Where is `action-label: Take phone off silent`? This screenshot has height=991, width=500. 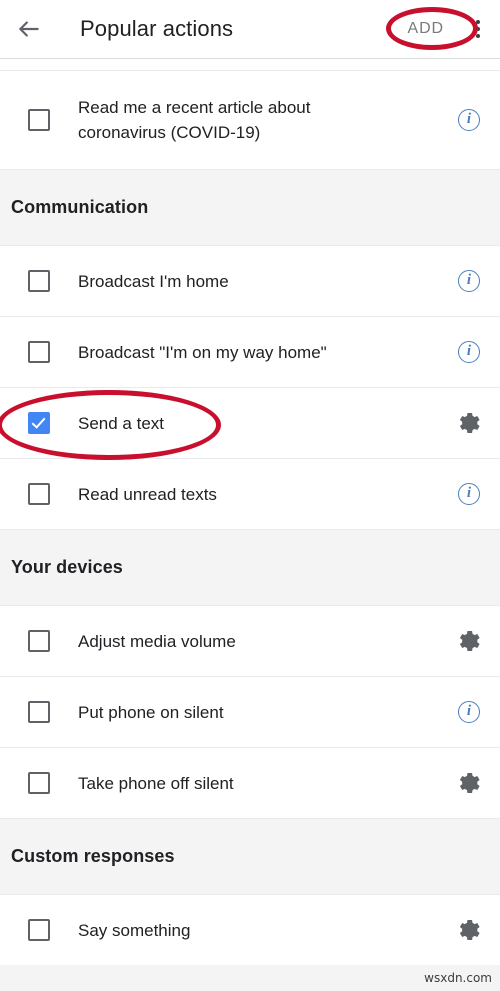
action-label: Take phone off silent is located at coordinates (156, 783).